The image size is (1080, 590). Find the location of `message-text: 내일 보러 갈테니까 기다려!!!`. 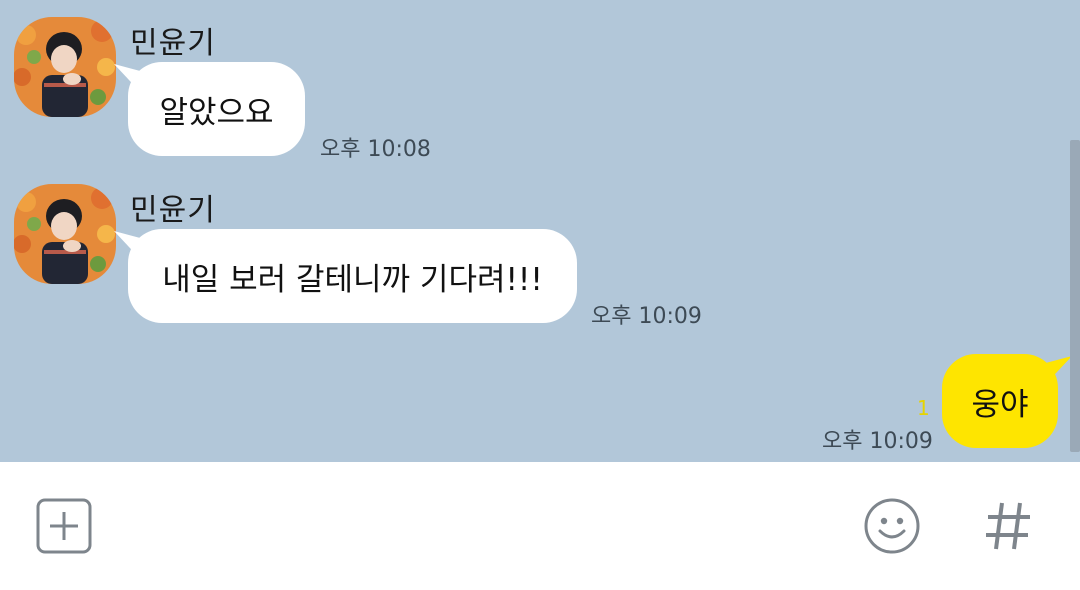

message-text: 내일 보러 갈테니까 기다려!!! is located at coordinates (352, 279).